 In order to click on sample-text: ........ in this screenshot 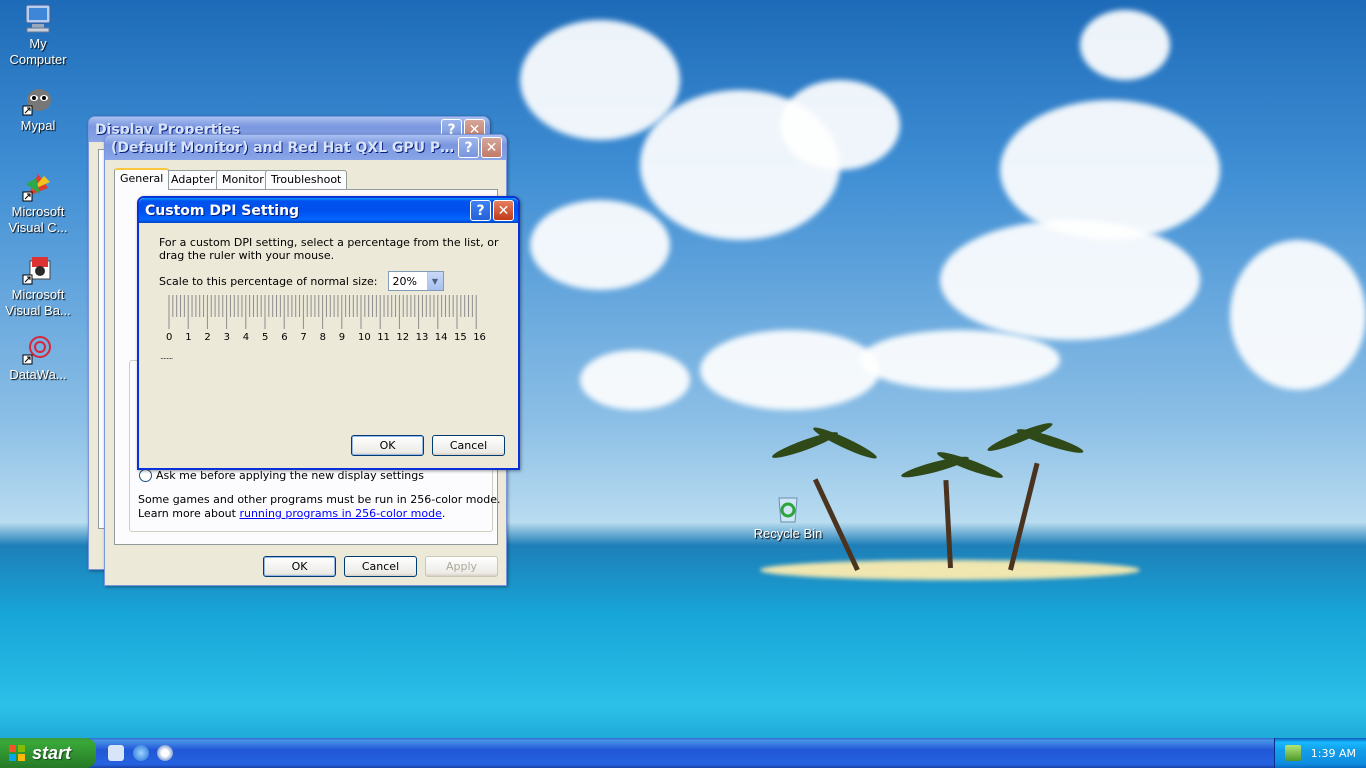, I will do `click(166, 356)`.